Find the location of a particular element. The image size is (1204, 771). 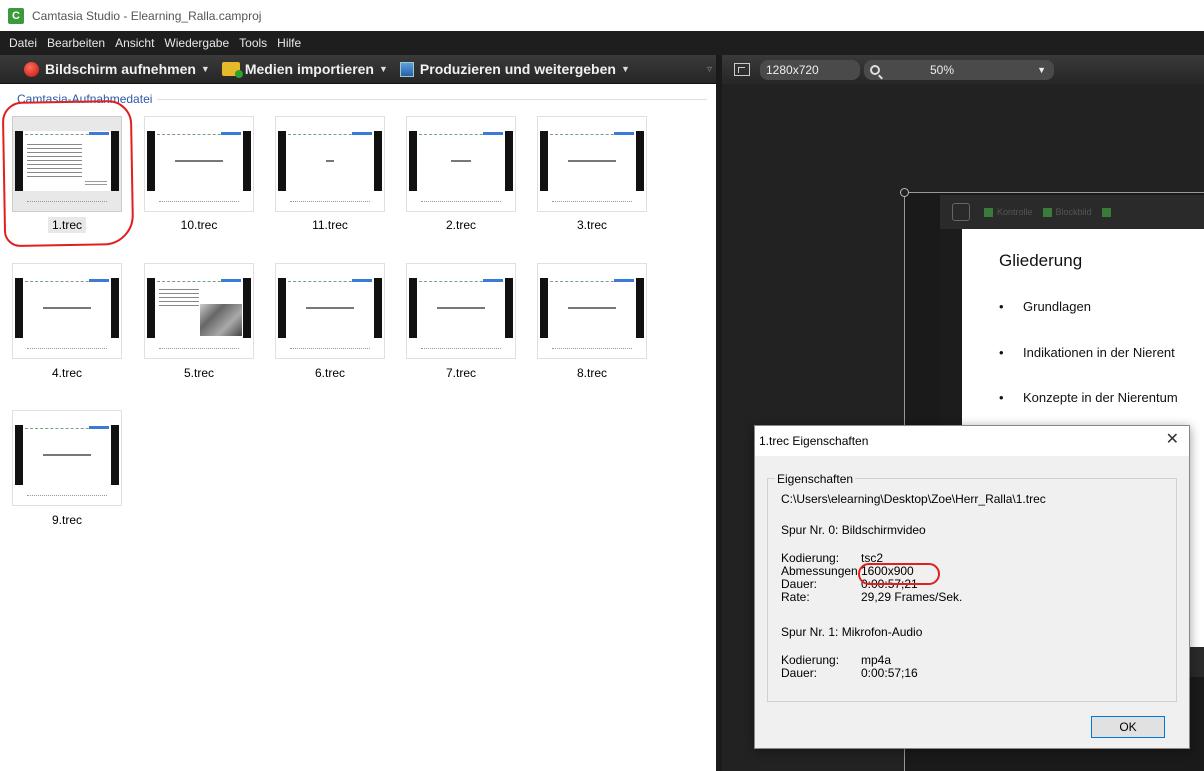

slide-bullet: • Konzepte in der Nierentum is located at coordinates (1088, 397).